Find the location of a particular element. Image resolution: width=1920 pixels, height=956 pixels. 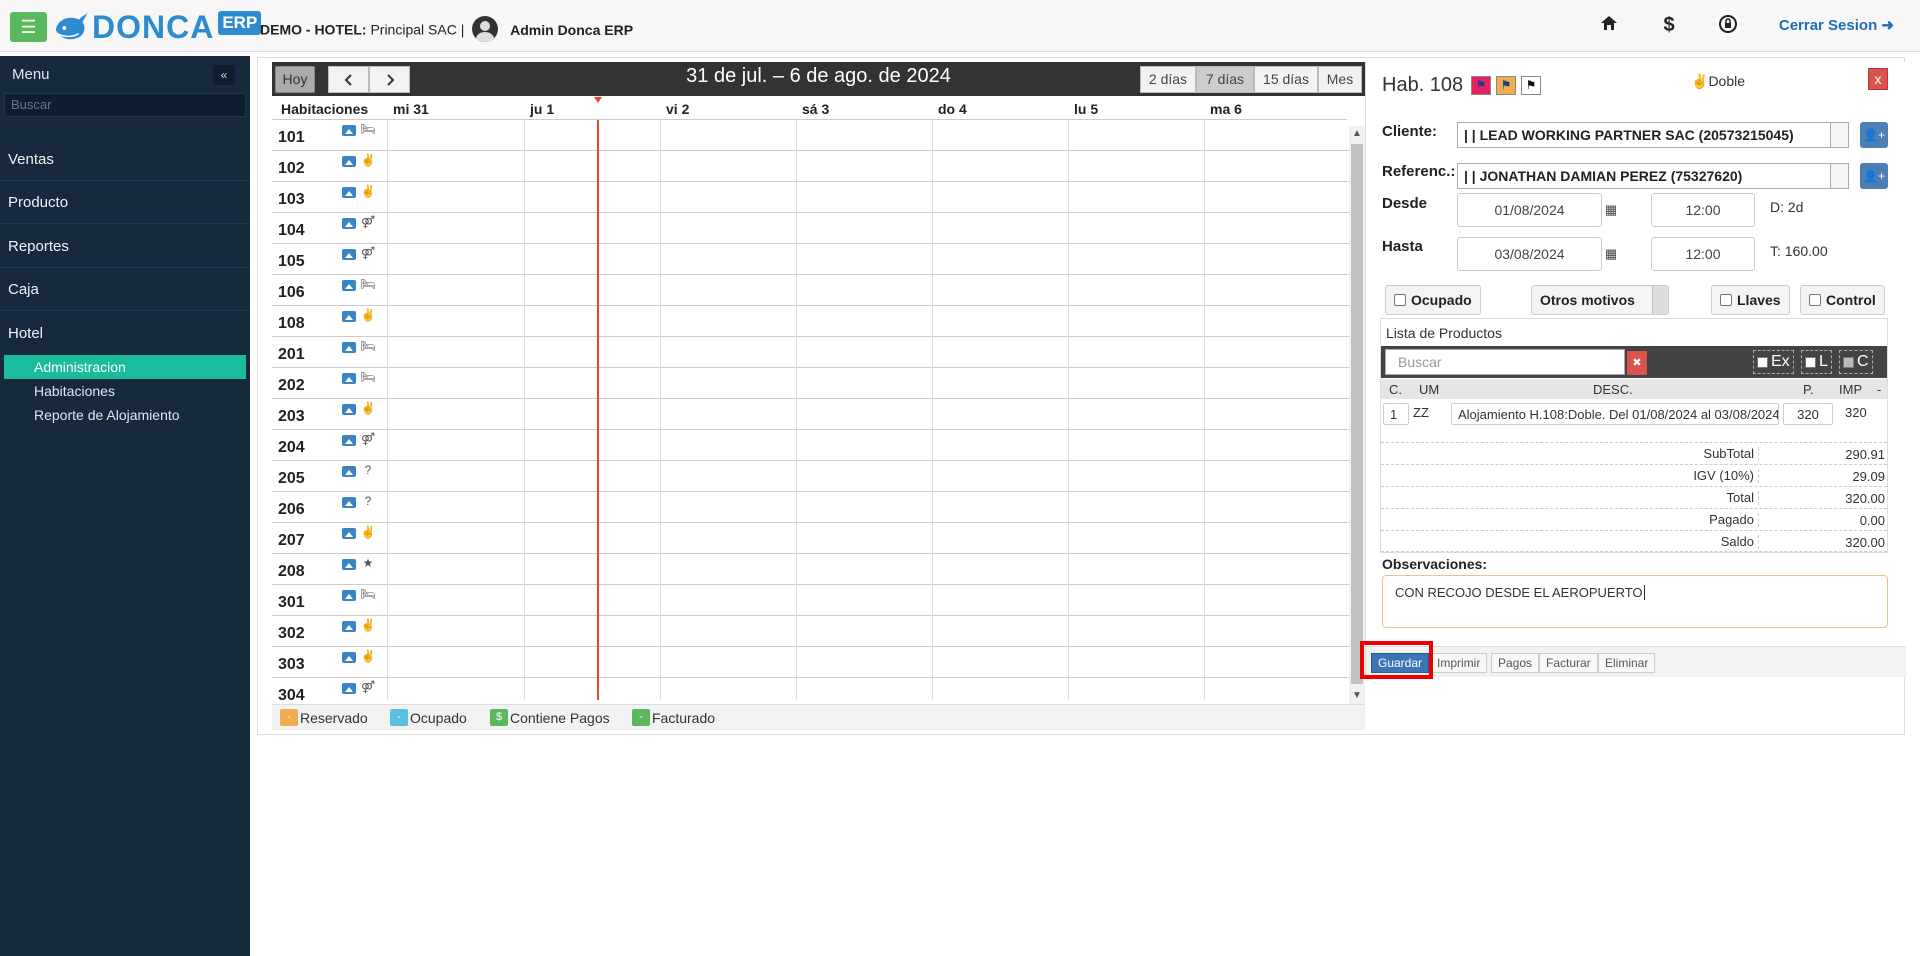

c-checkbox: C is located at coordinates (1856, 362).